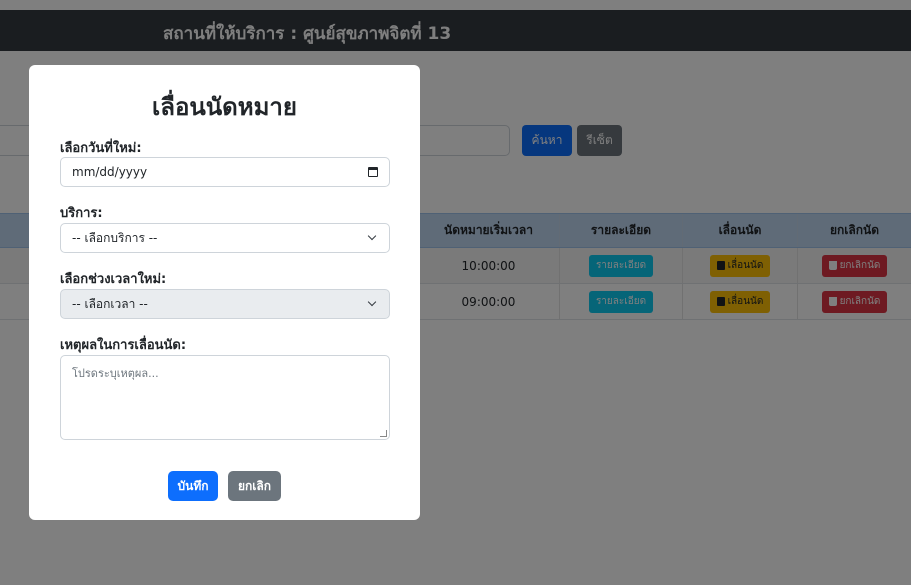 This screenshot has width=911, height=585. Describe the element at coordinates (110, 172) in the screenshot. I see `date-placeholder: mm/dd/yyyy` at that location.